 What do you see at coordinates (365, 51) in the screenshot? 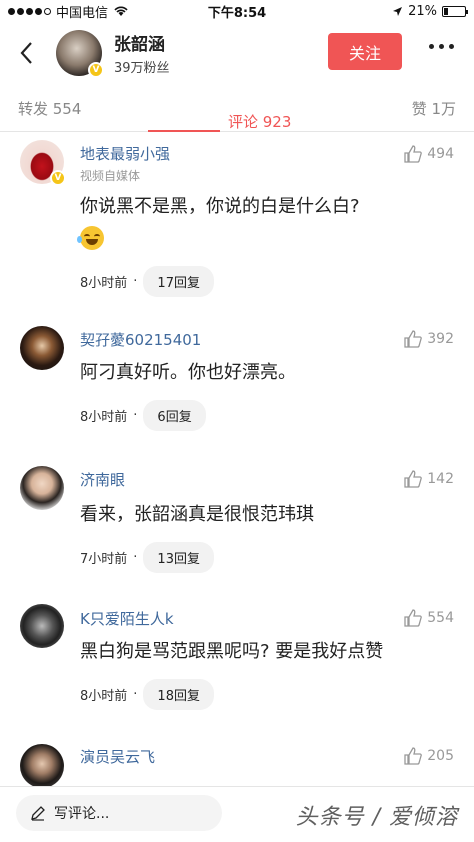
I see `follow-button: 关注` at bounding box center [365, 51].